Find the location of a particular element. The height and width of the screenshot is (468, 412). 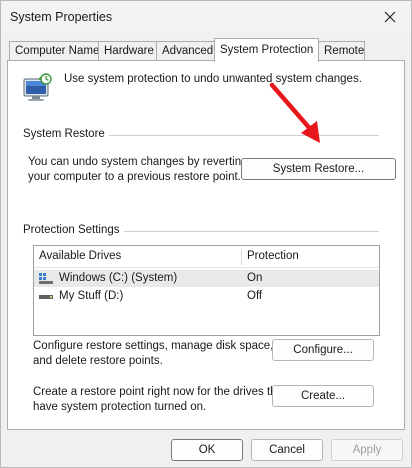

drive-row: My Stuff (D:) Off is located at coordinates (206, 296).